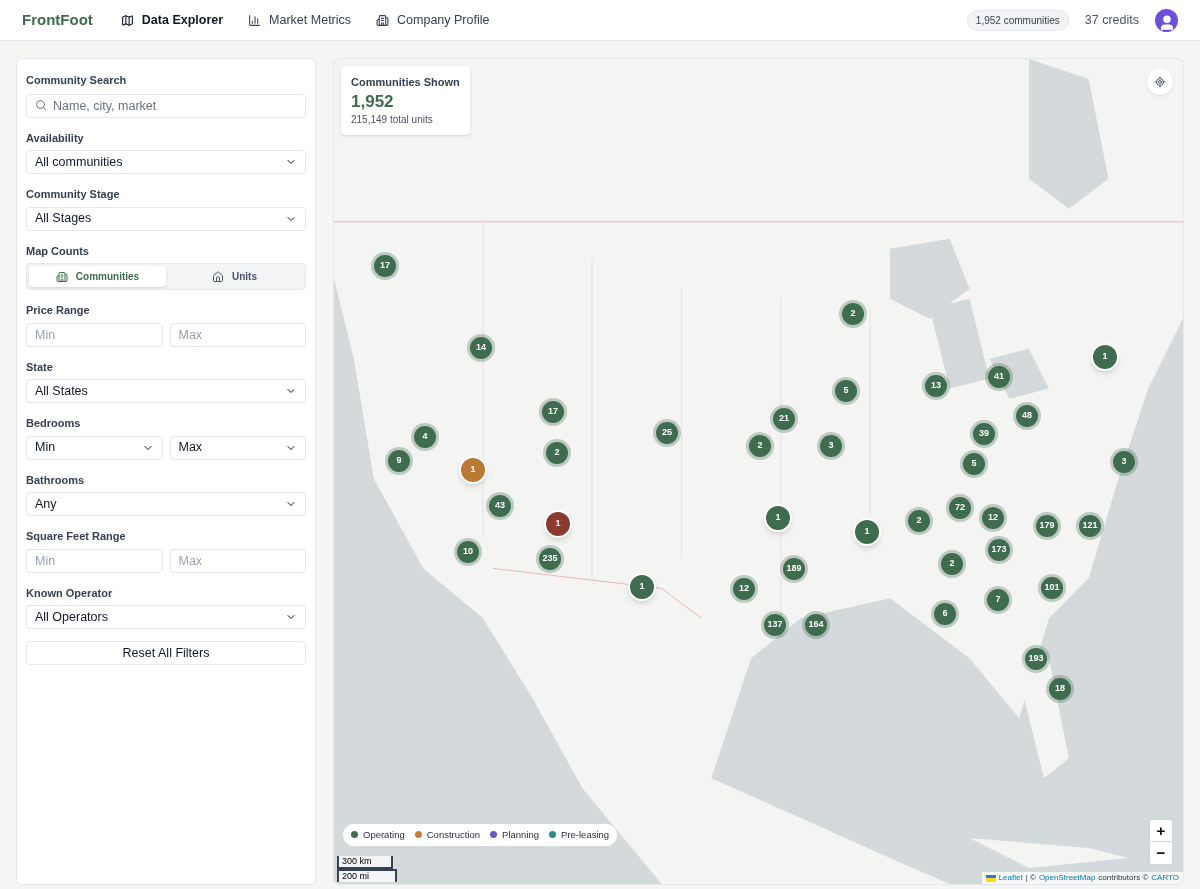 This screenshot has width=1200, height=889. What do you see at coordinates (1165, 878) in the screenshot?
I see `carto-link: CARTO` at bounding box center [1165, 878].